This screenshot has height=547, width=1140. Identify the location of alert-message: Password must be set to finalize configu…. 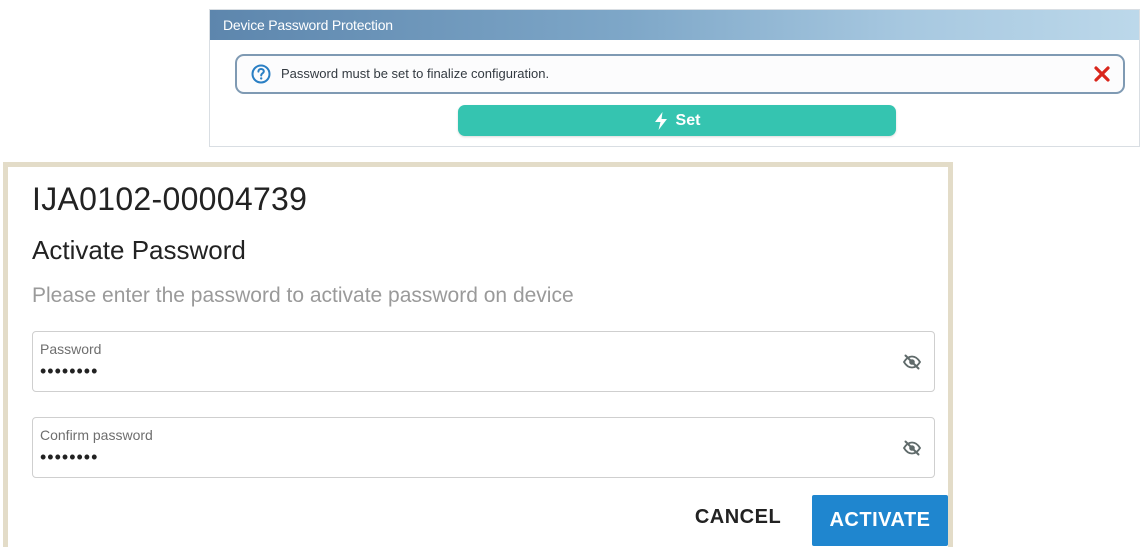
(415, 73).